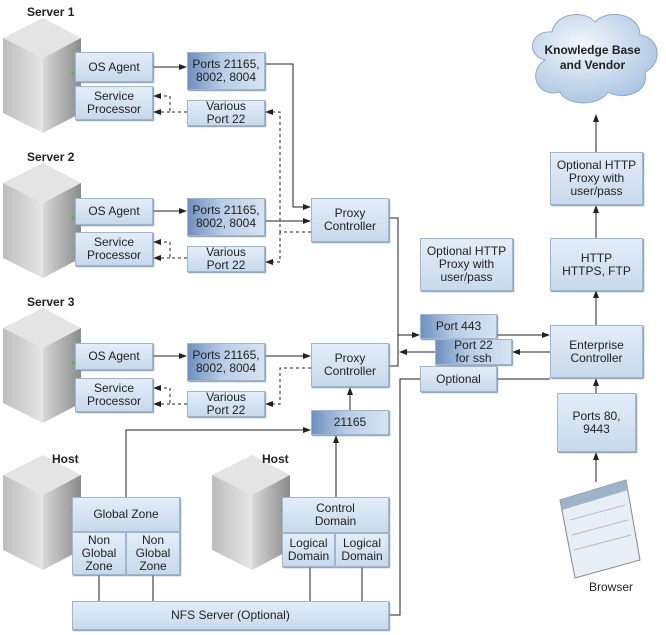  Describe the element at coordinates (350, 220) in the screenshot. I see `proxy-controller-1: Proxy Controller` at that location.